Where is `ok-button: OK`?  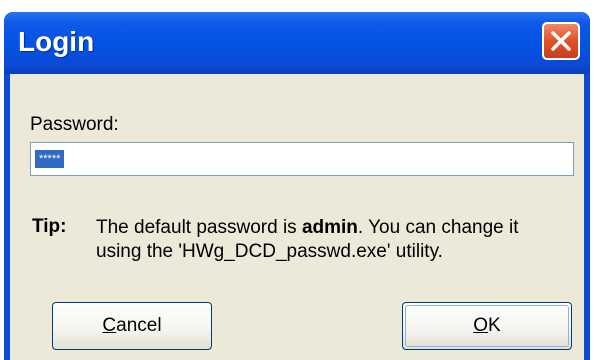 ok-button: OK is located at coordinates (487, 326).